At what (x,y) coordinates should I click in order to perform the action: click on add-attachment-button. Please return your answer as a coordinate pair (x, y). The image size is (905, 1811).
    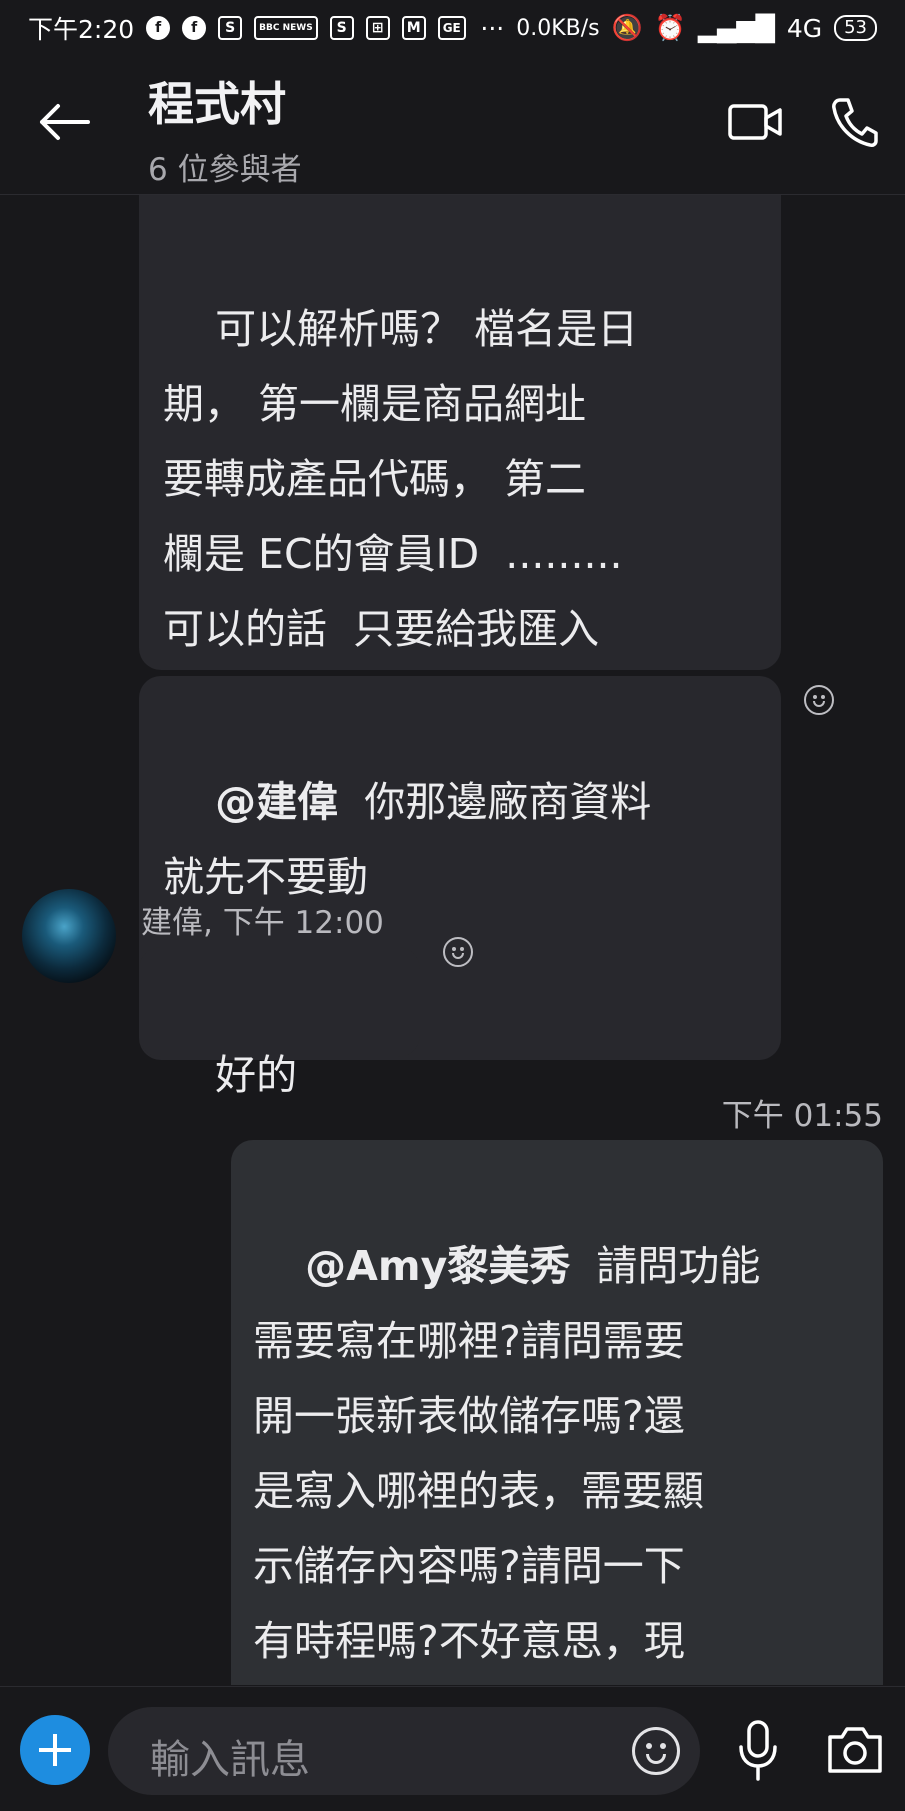
    Looking at the image, I should click on (55, 1750).